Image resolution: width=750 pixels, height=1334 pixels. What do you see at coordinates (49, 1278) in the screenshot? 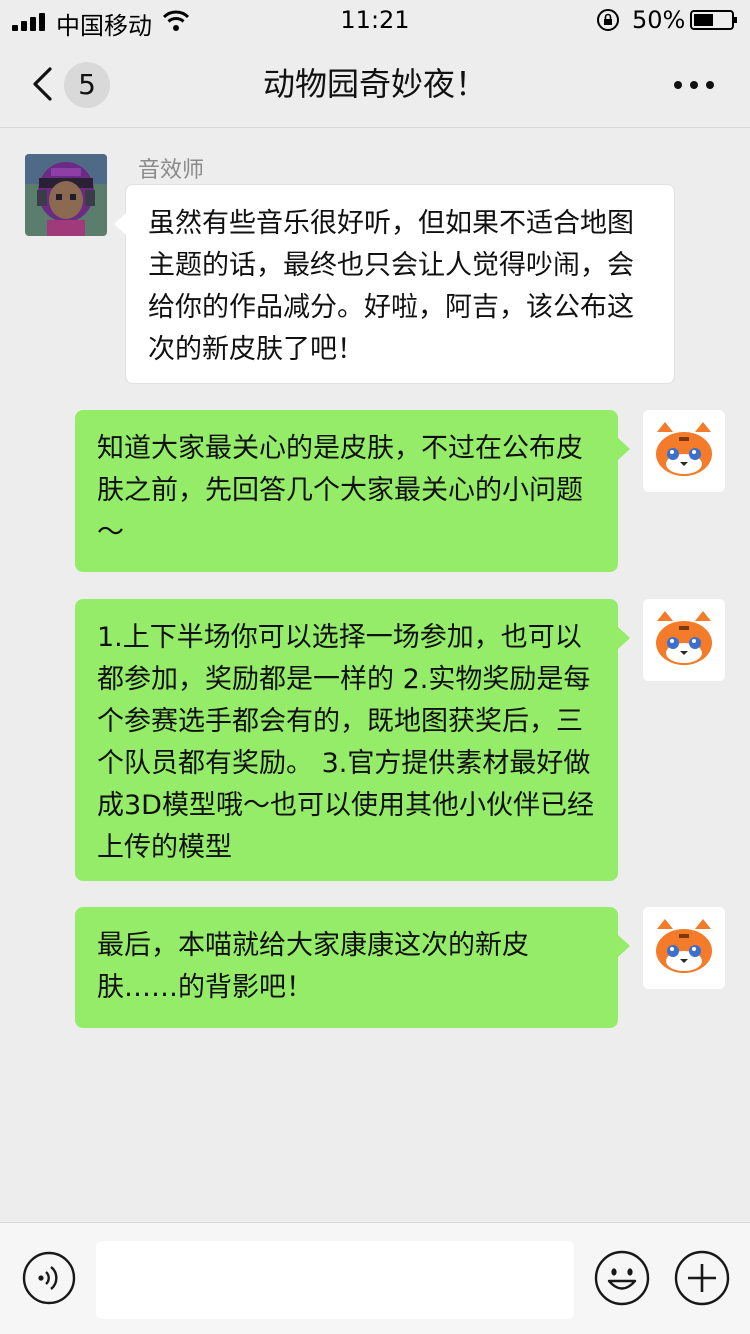
I see `voice-icon` at bounding box center [49, 1278].